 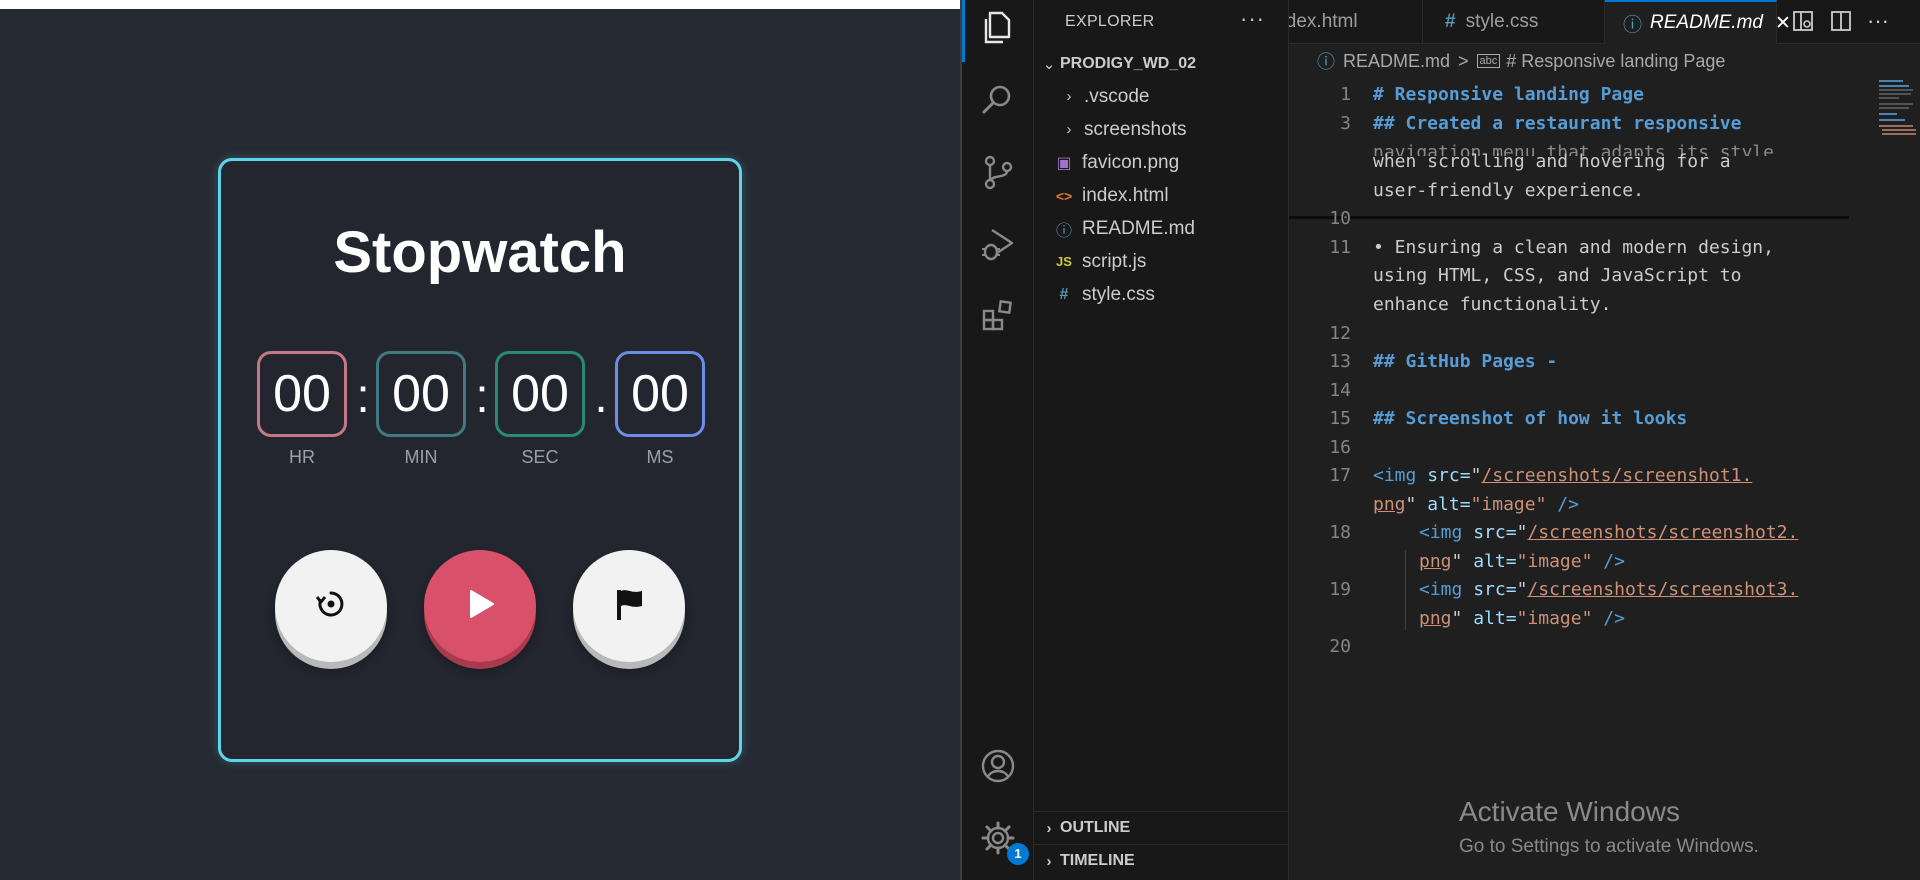 I want to click on tree-item-label: README.md, so click(x=1138, y=228).